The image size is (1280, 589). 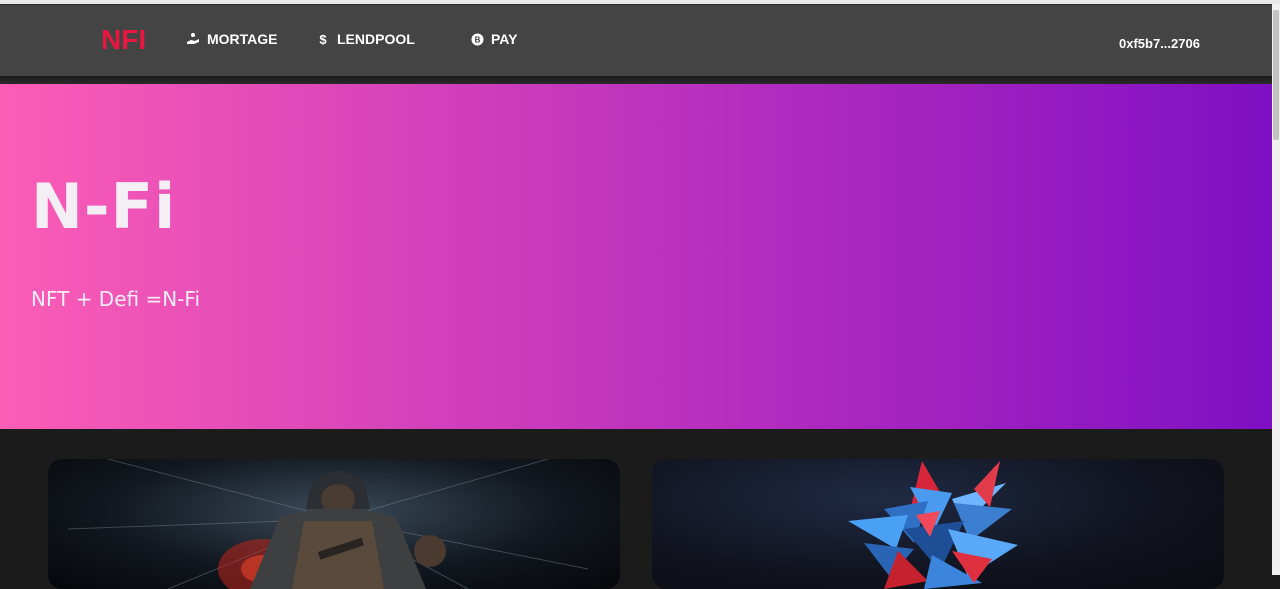 What do you see at coordinates (193, 39) in the screenshot?
I see `mortgage-hand-icon` at bounding box center [193, 39].